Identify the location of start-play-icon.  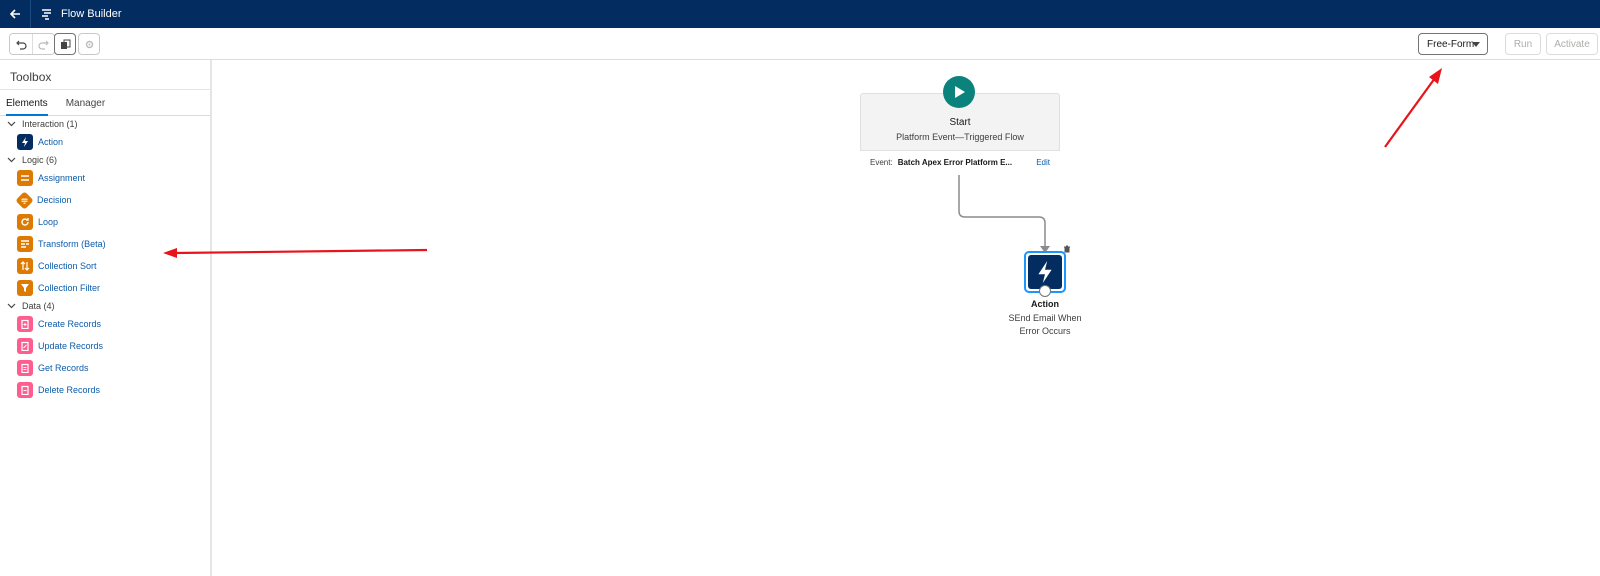
(959, 92).